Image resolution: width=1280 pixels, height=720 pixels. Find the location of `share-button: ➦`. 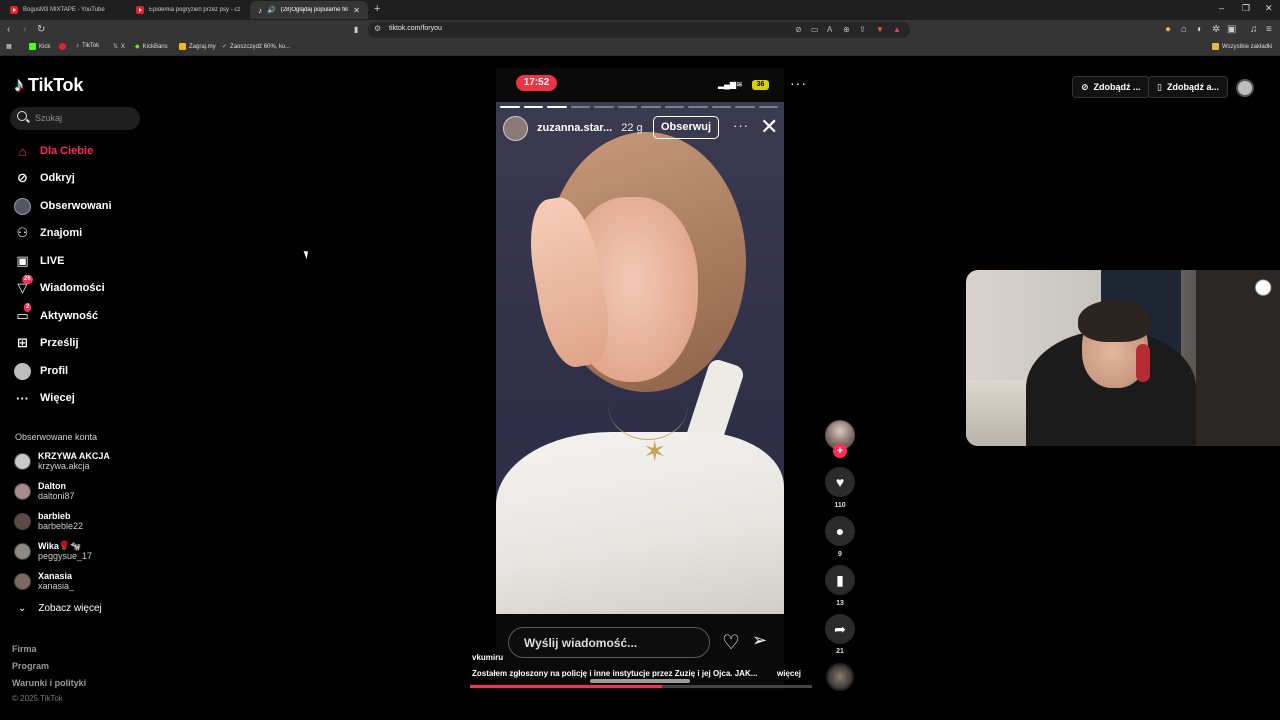

share-button: ➦ is located at coordinates (840, 629).